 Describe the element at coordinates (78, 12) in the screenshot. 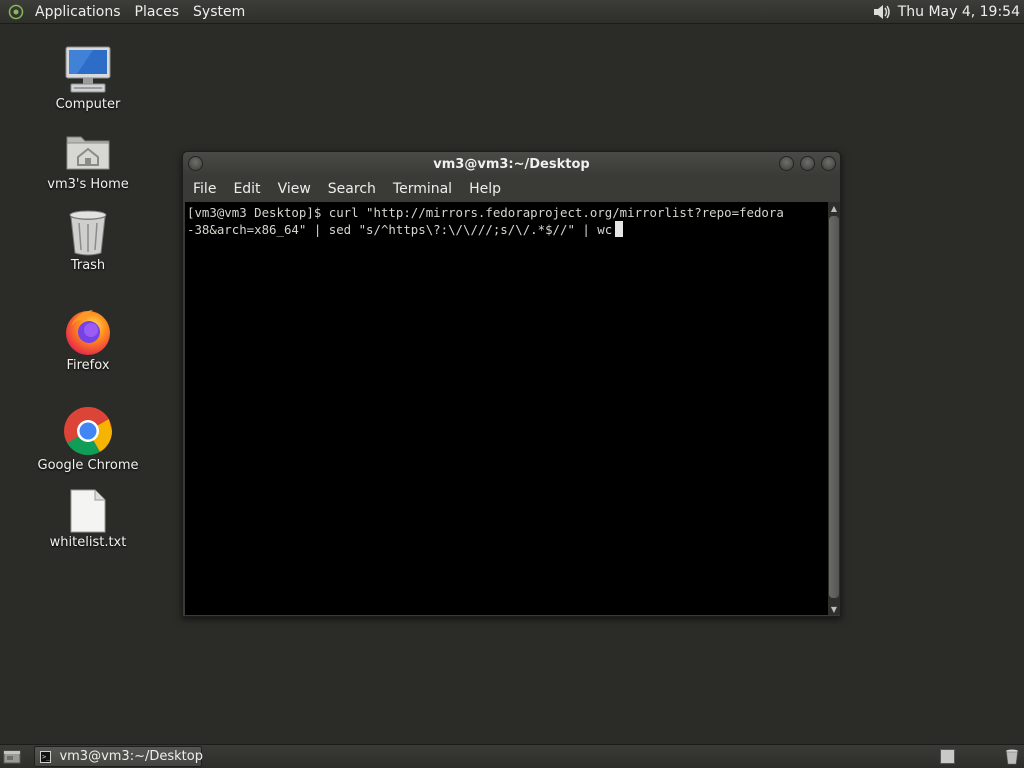

I see `applications-menu: Applications` at that location.